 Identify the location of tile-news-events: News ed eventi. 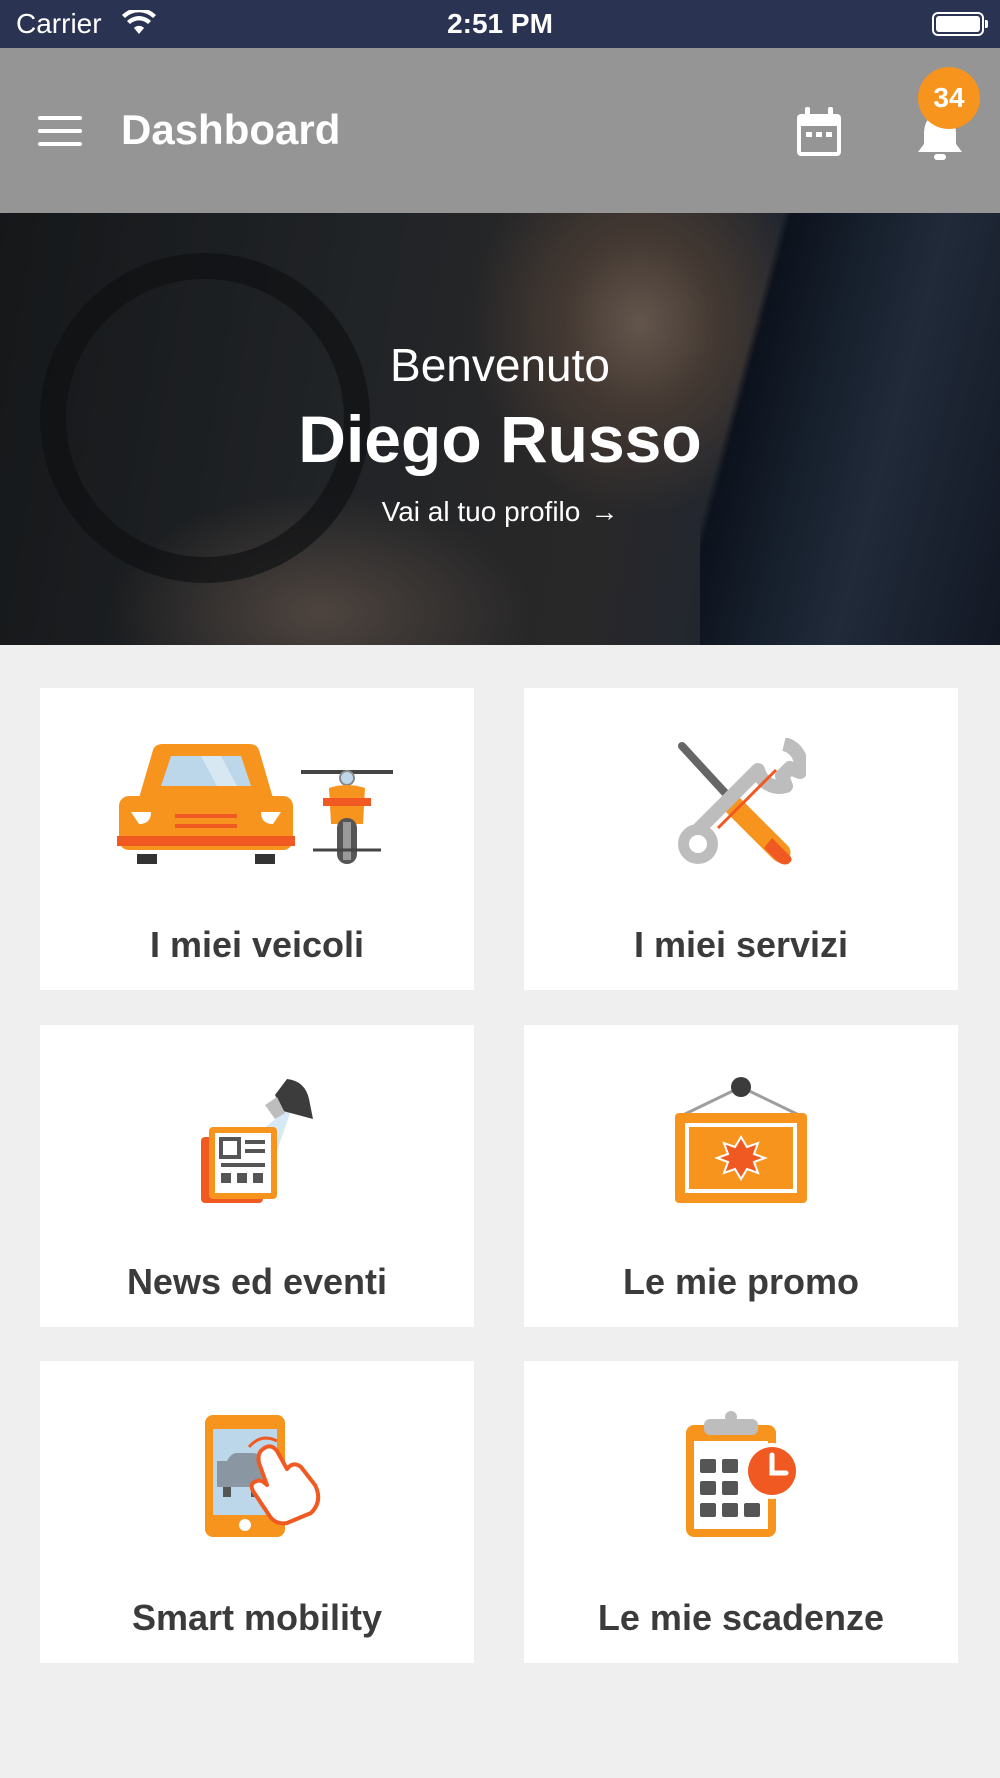
(257, 1176).